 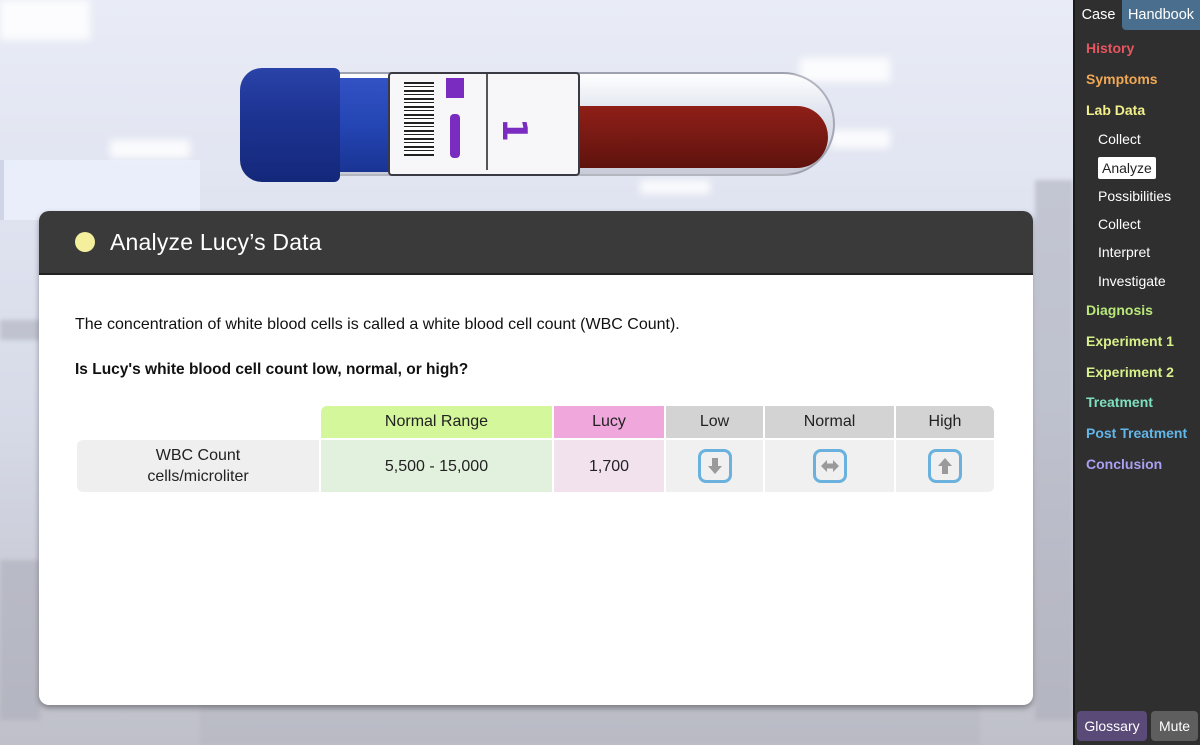 I want to click on arrow-left-right-icon, so click(x=829, y=466).